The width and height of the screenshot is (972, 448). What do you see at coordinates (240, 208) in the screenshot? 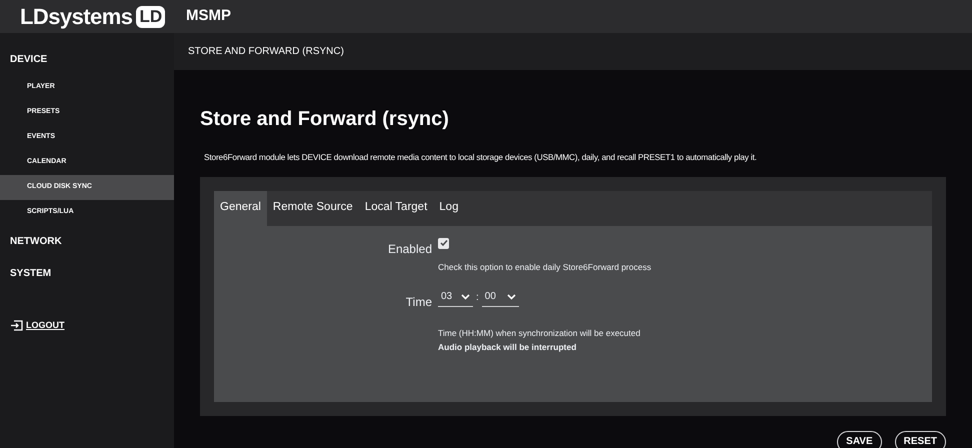
I see `tab: General` at bounding box center [240, 208].